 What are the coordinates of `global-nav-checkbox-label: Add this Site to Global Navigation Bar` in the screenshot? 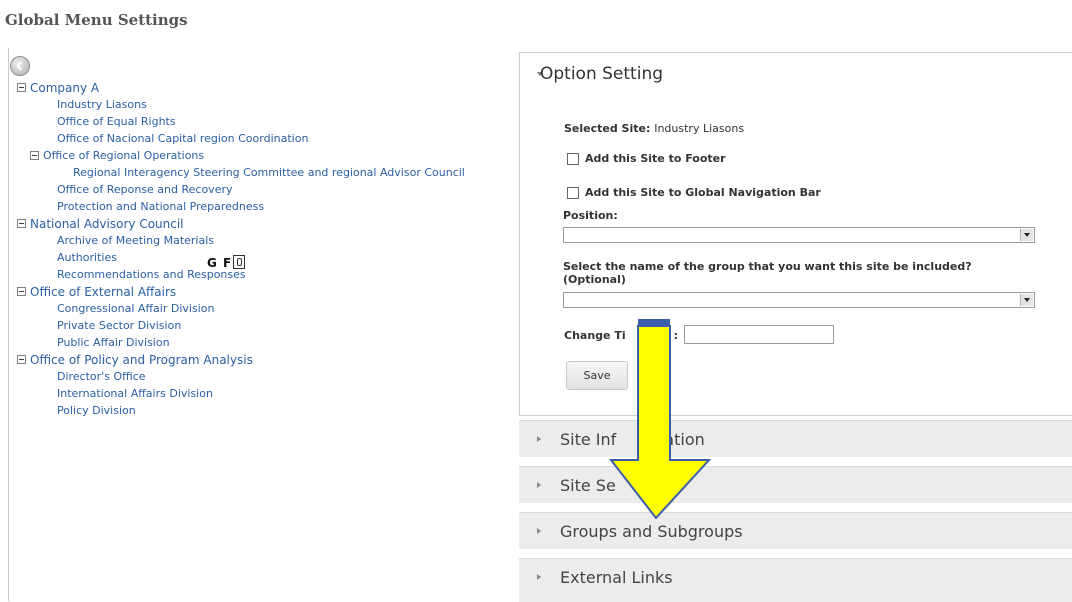 It's located at (703, 192).